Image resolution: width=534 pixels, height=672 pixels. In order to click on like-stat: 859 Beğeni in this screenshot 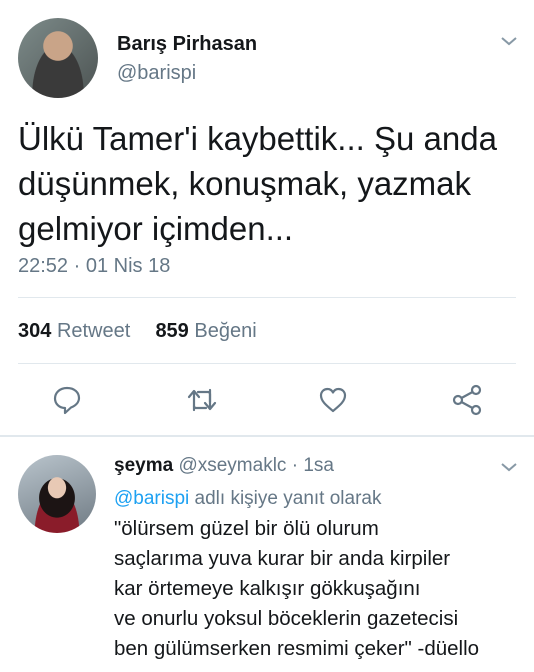, I will do `click(205, 331)`.